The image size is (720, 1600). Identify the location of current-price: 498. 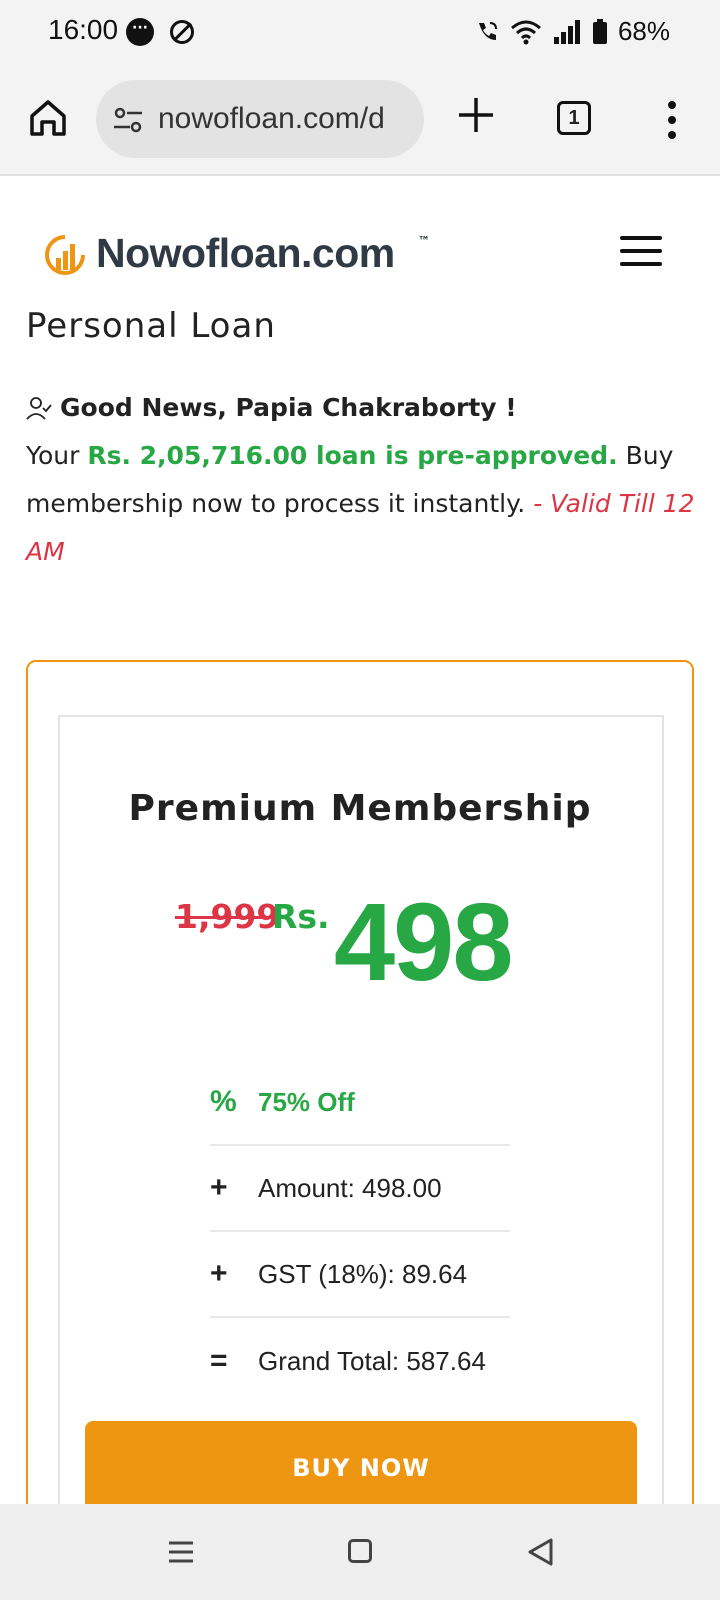
(424, 942).